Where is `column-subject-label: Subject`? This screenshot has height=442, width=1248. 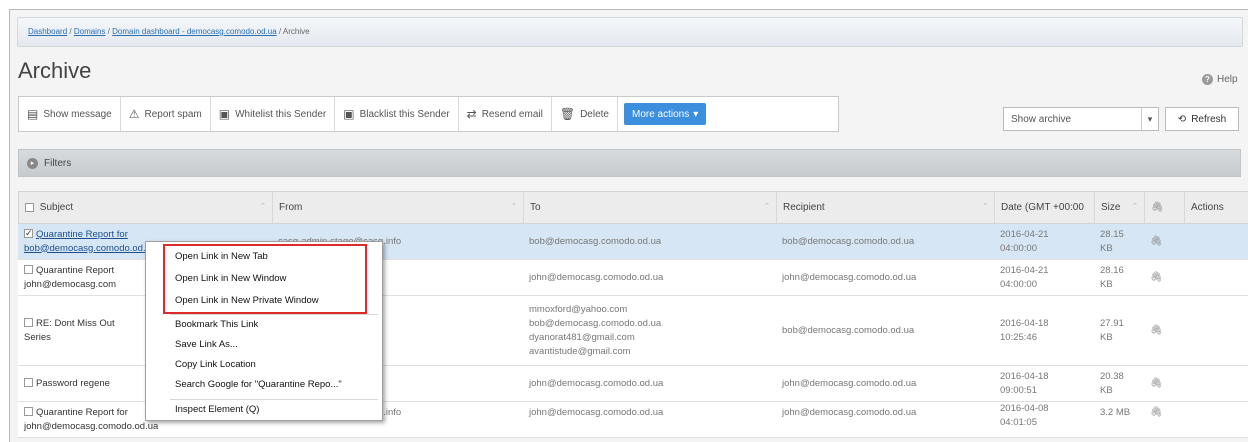
column-subject-label: Subject is located at coordinates (56, 207).